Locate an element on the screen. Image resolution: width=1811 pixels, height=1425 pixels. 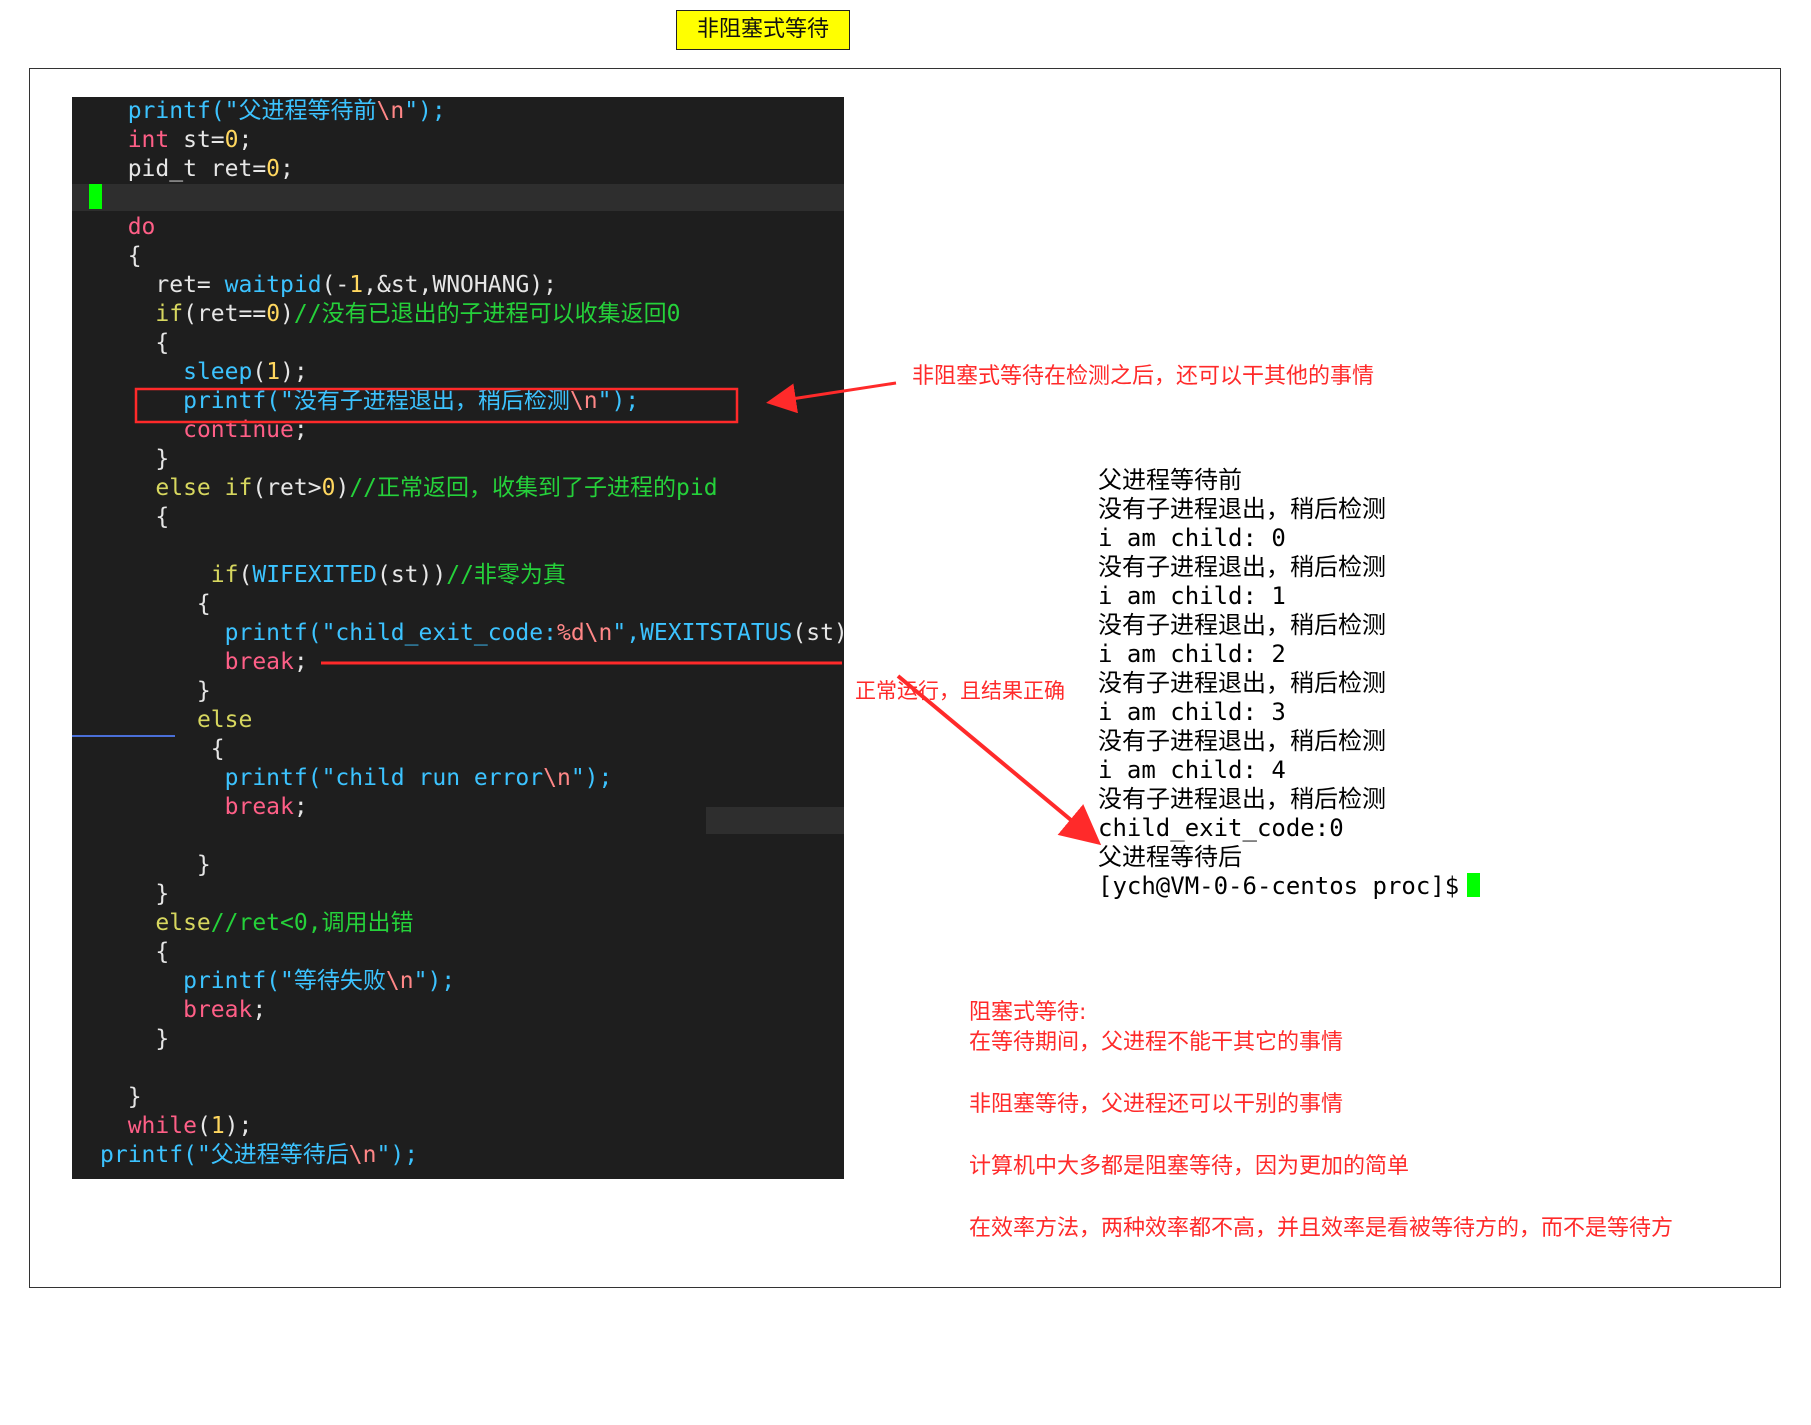
arrow-to-output is located at coordinates (999, 760).